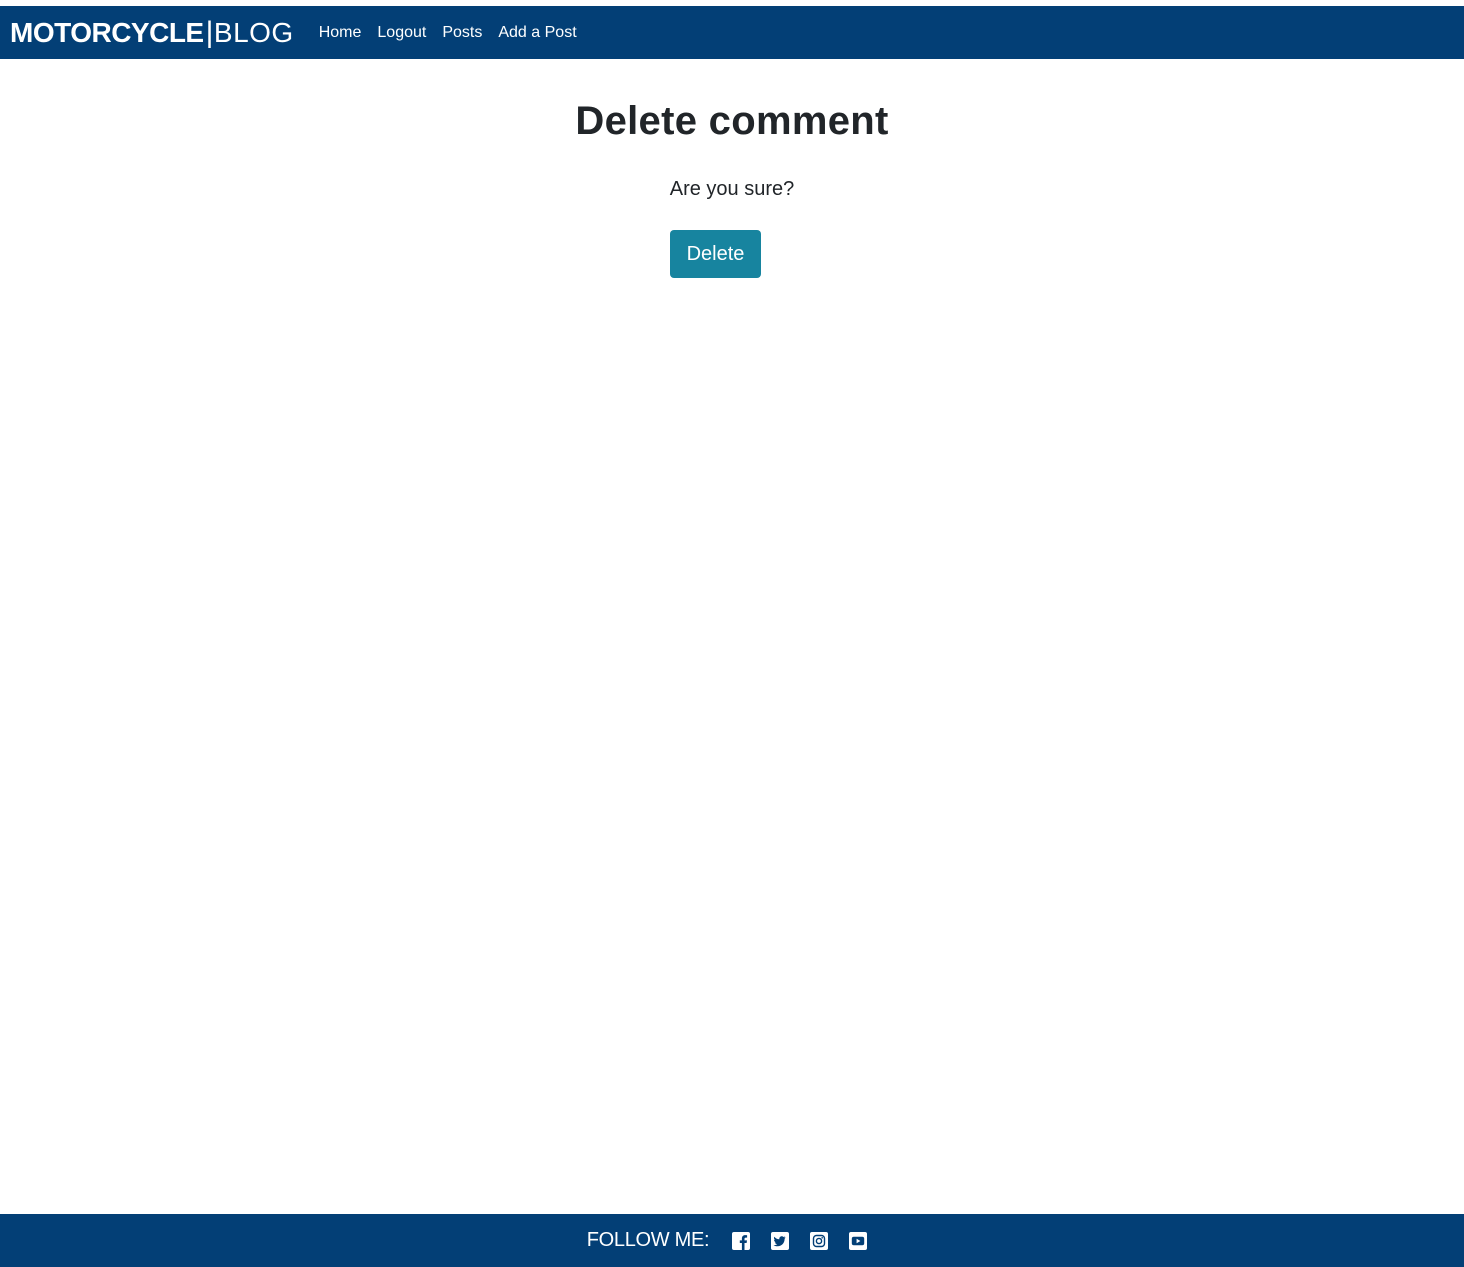 The width and height of the screenshot is (1464, 1267). I want to click on footer: FOLLOW ME:, so click(732, 1240).